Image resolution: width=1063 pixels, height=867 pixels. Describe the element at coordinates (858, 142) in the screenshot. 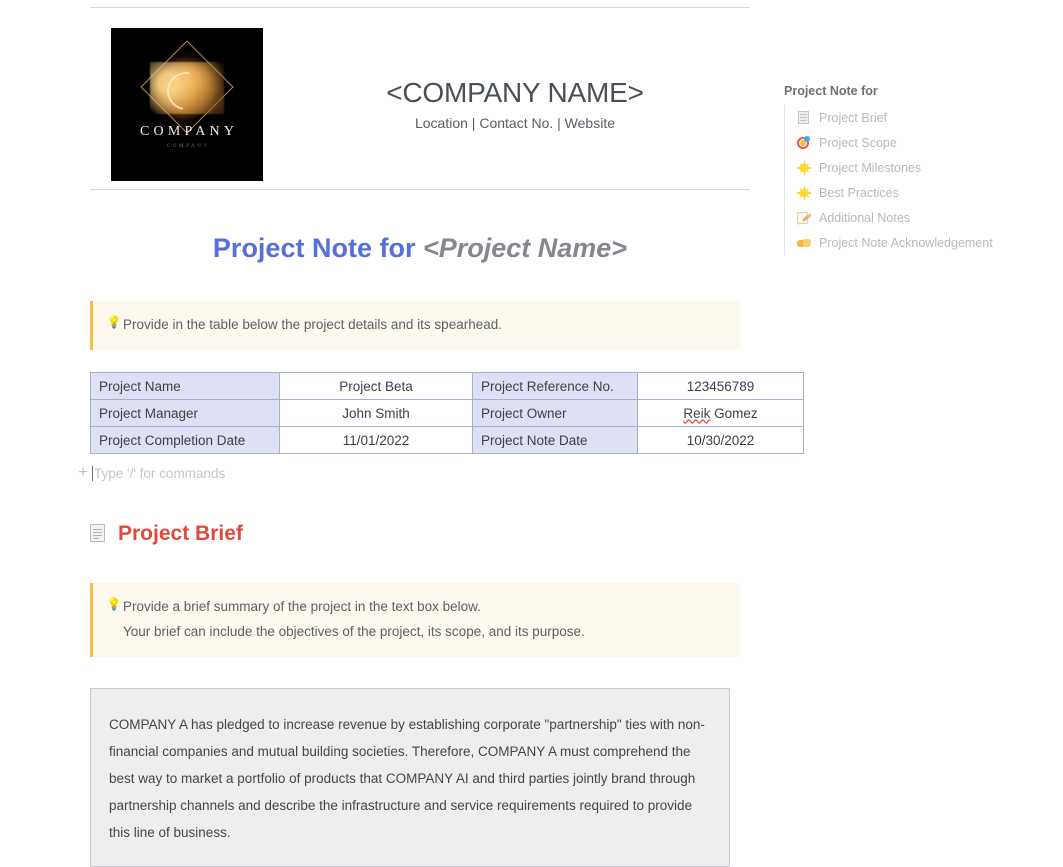

I see `toc-item-label: Project Scope` at that location.